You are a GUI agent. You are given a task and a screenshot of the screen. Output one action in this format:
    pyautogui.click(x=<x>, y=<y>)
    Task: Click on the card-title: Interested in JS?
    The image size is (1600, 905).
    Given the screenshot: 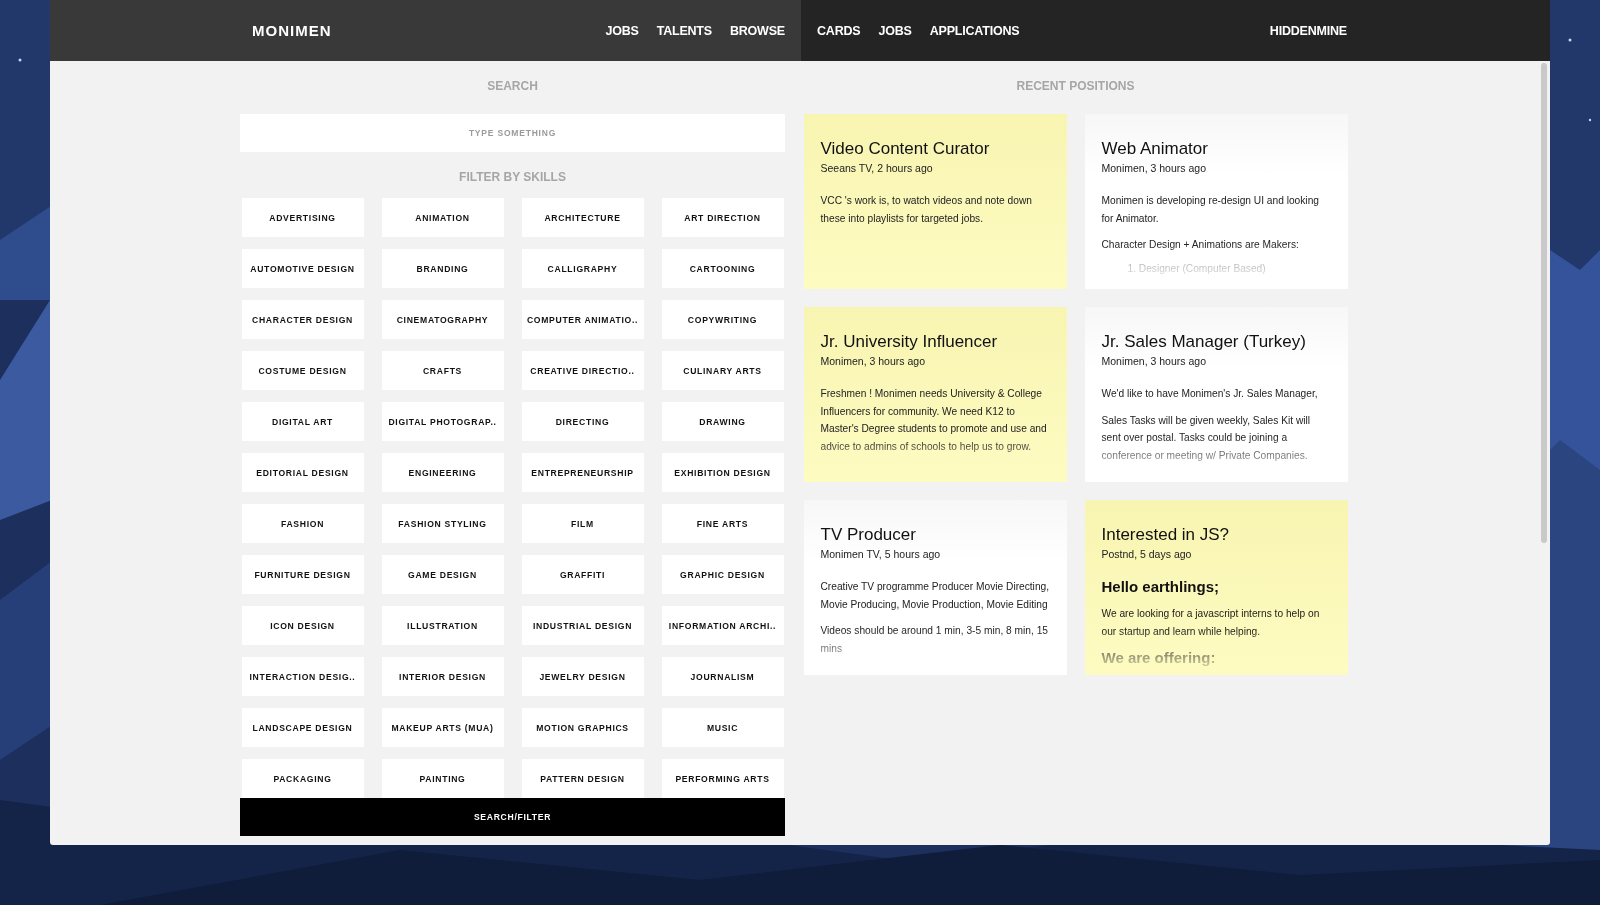 What is the action you would take?
    pyautogui.click(x=1166, y=535)
    